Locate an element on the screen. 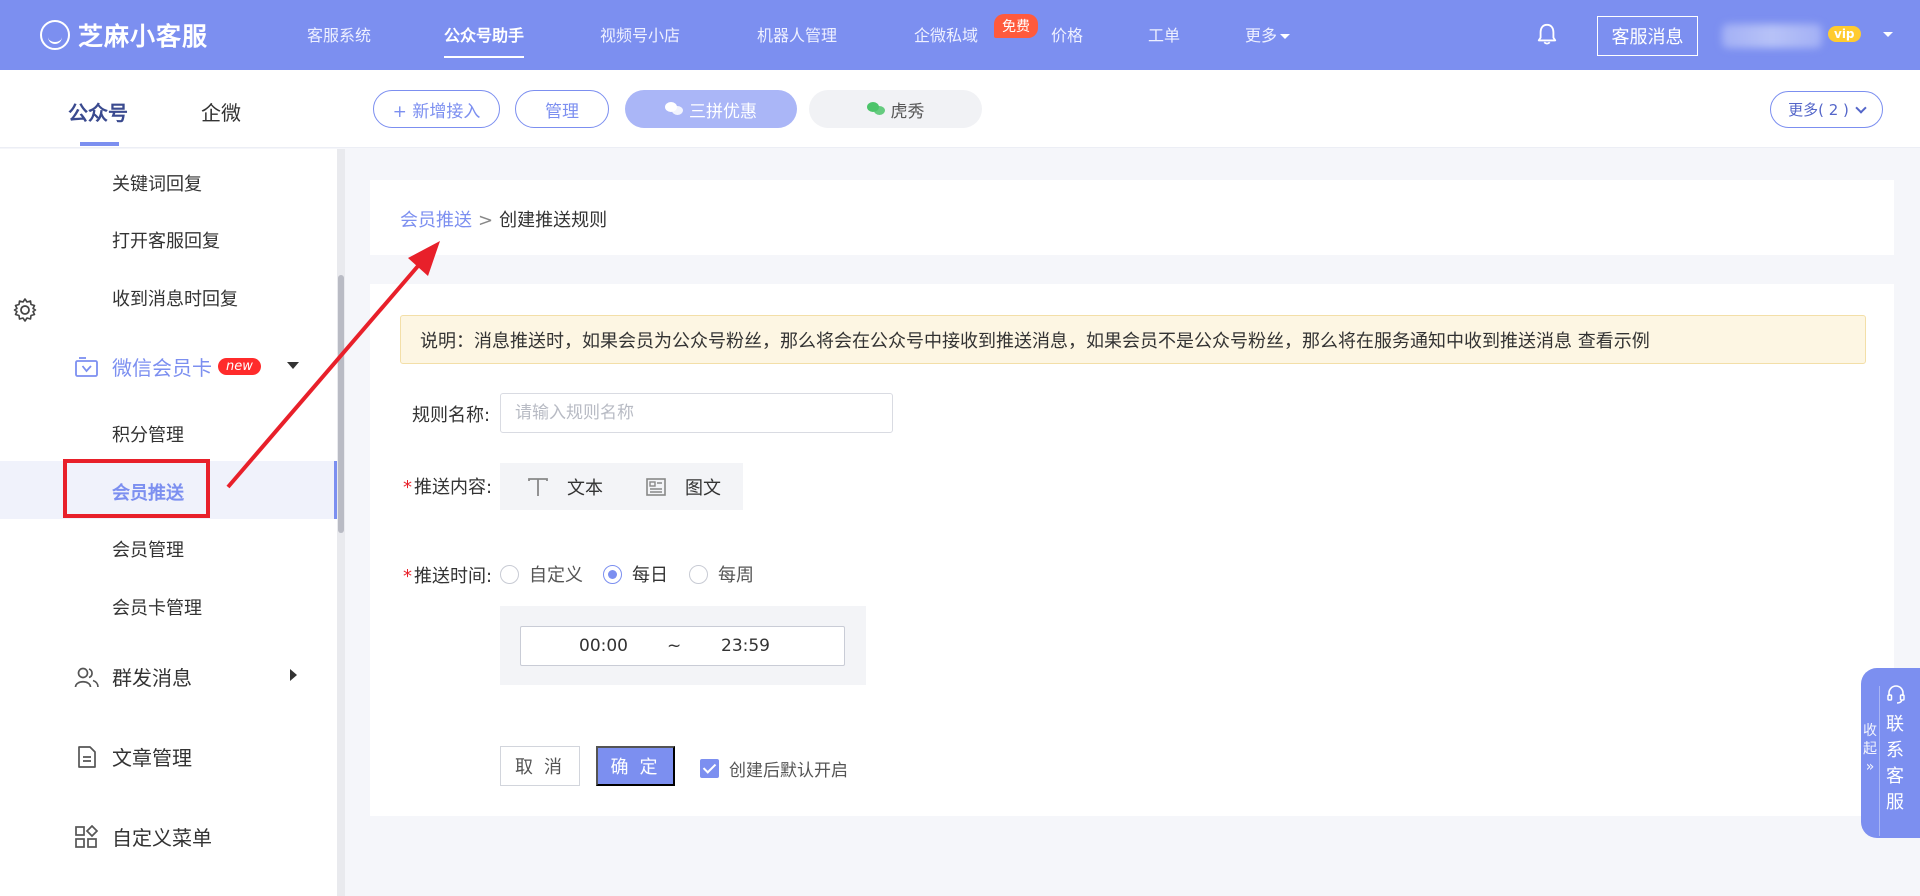 This screenshot has width=1920, height=896. tab-official-account: 公众号 is located at coordinates (98, 111).